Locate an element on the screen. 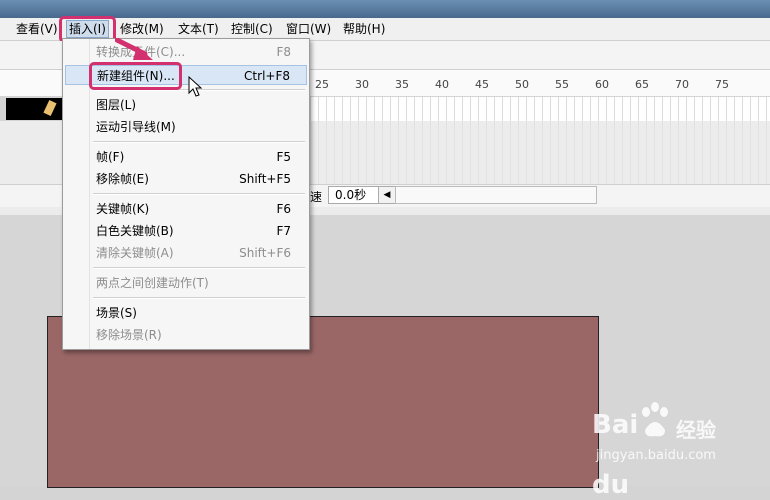  menu-item-frame: 帧(F) F5 is located at coordinates (186, 157).